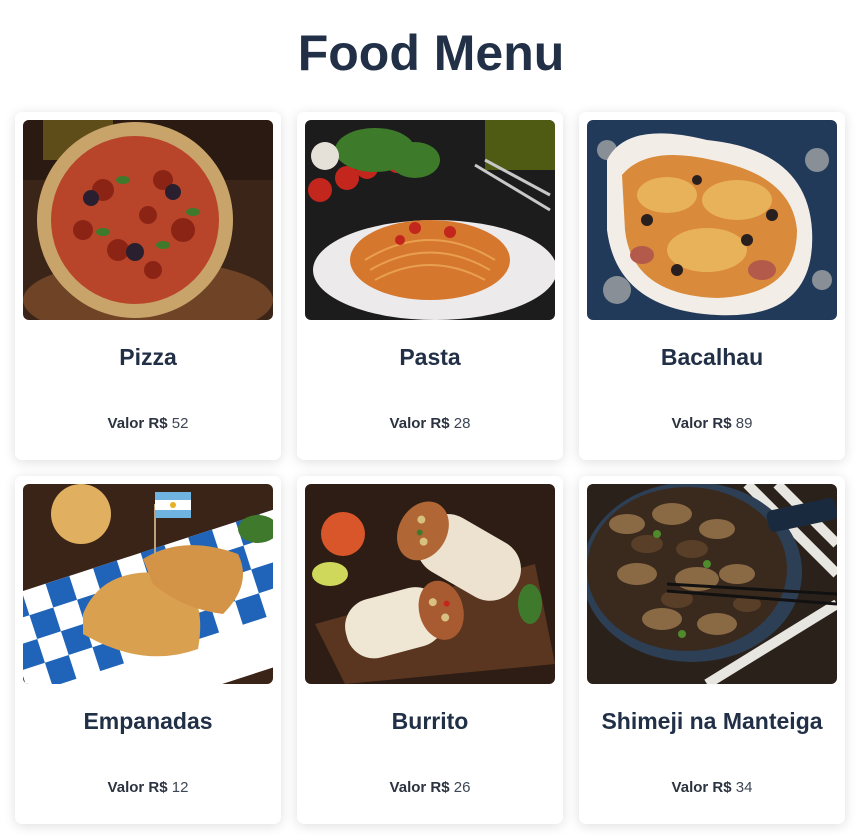 The width and height of the screenshot is (862, 835). What do you see at coordinates (712, 584) in the screenshot?
I see `shimeji-photo` at bounding box center [712, 584].